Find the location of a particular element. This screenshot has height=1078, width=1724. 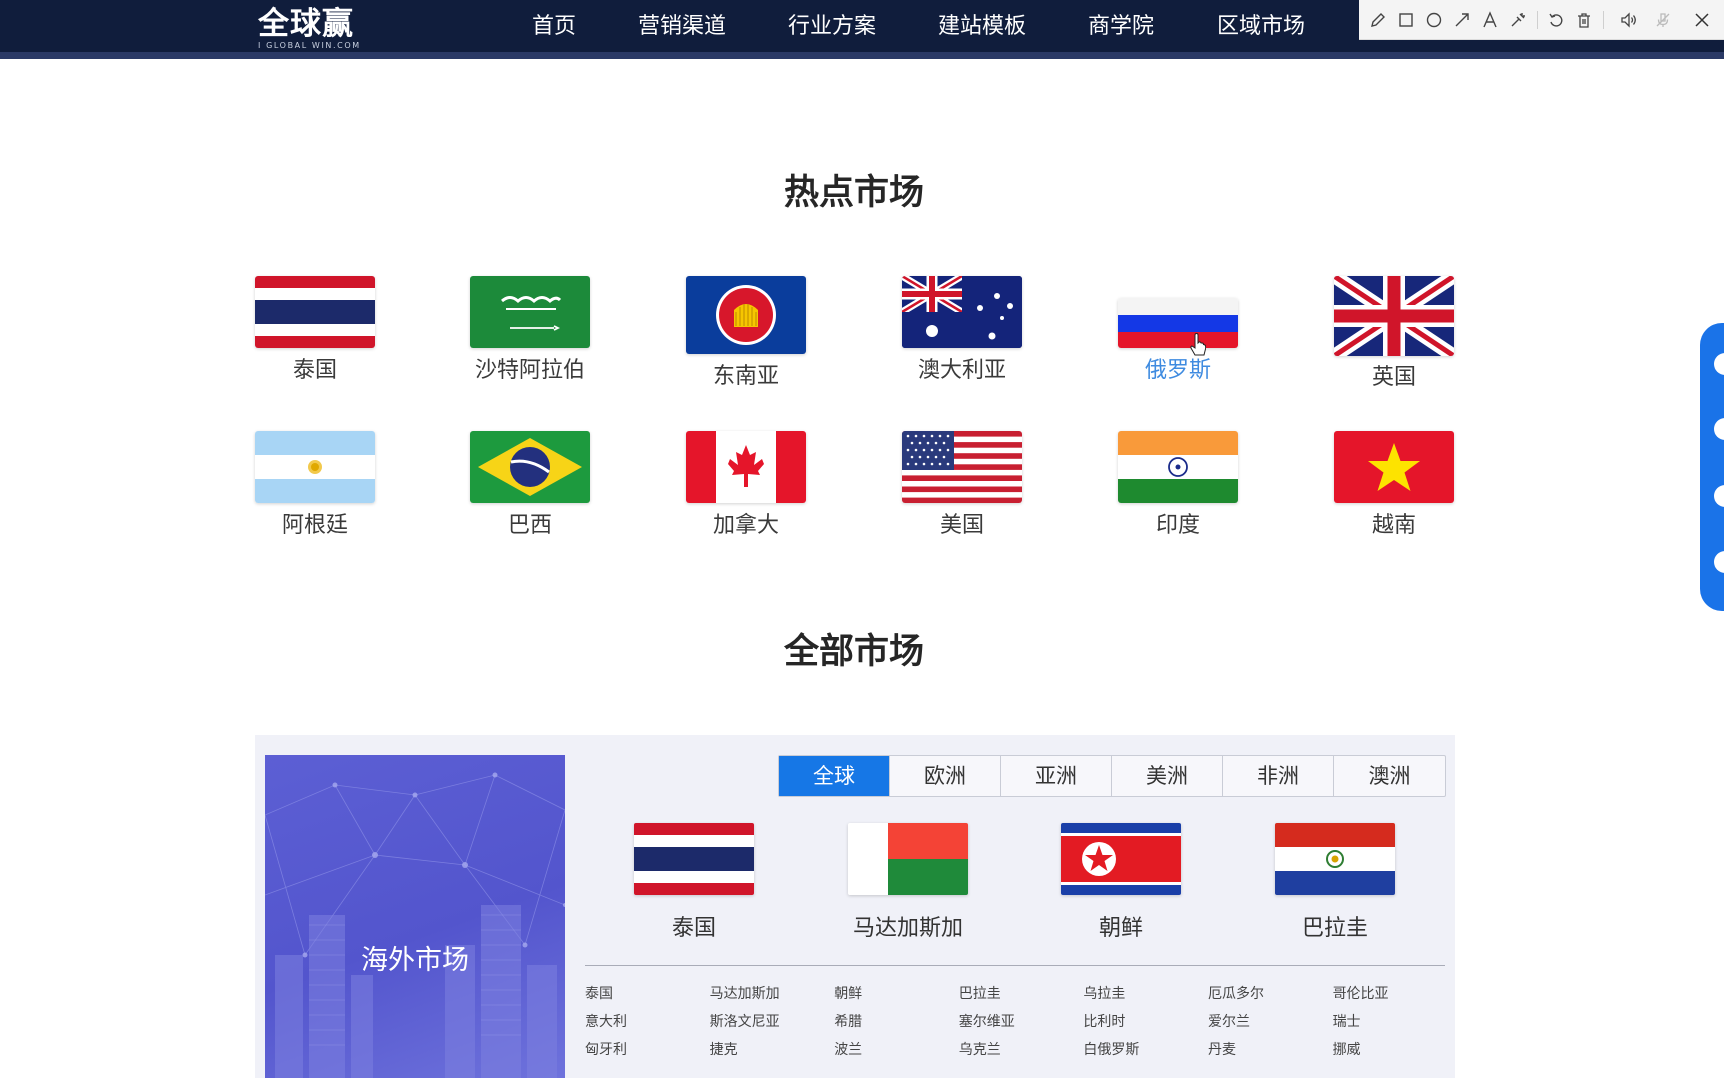

annotation-toolbar is located at coordinates (1541, 20).